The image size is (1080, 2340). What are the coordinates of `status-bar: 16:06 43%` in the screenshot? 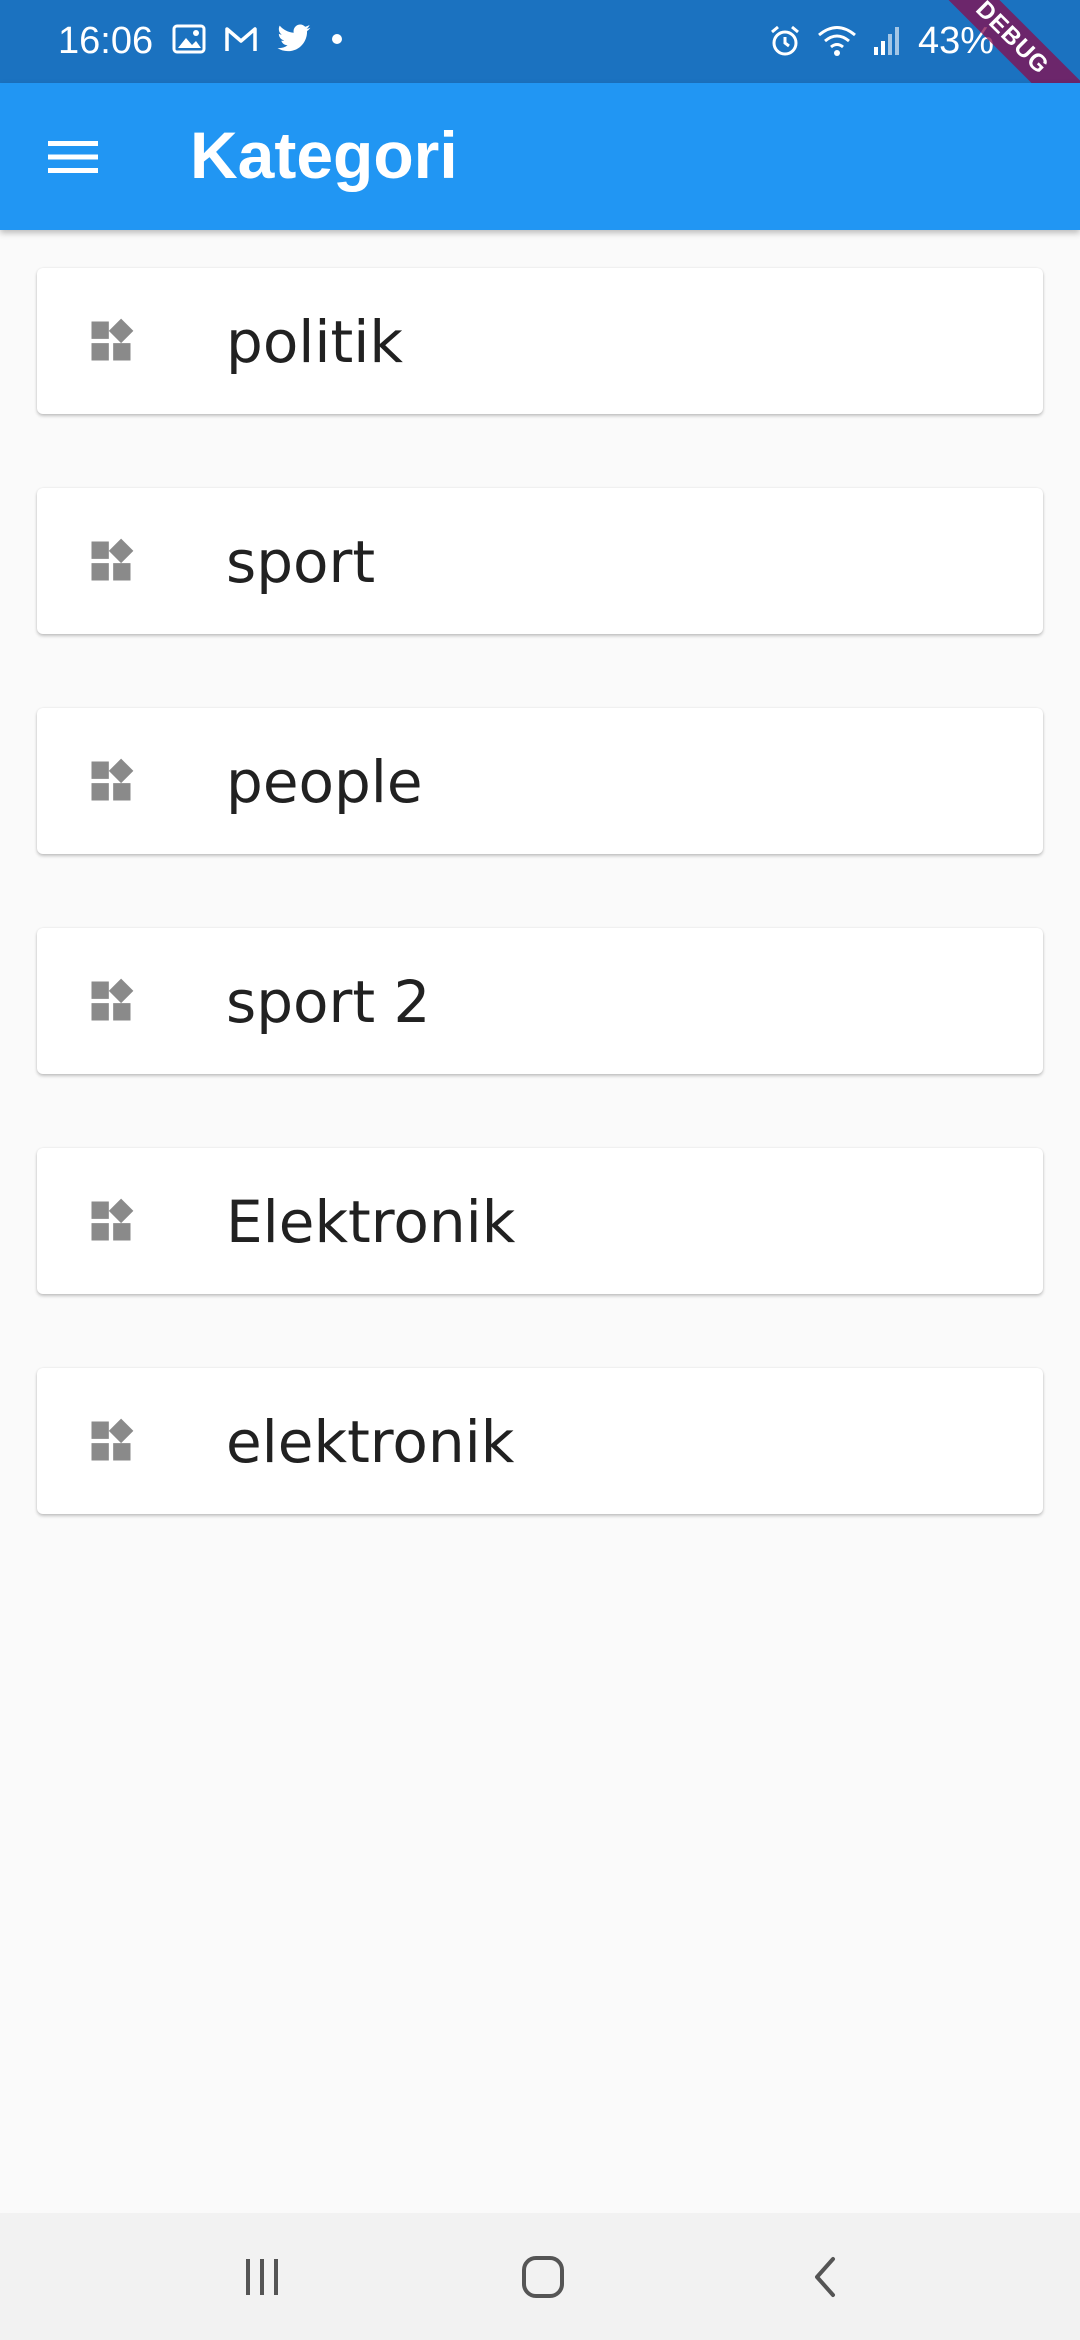 It's located at (540, 41).